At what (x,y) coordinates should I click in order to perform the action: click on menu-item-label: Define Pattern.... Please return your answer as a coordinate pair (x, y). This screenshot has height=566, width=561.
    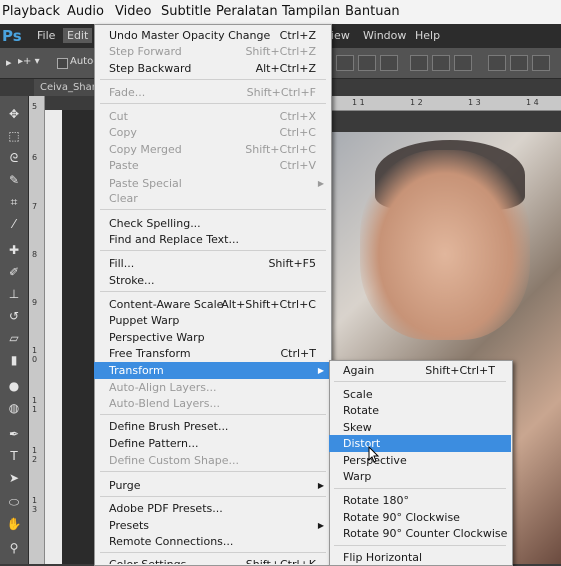
    Looking at the image, I should click on (154, 443).